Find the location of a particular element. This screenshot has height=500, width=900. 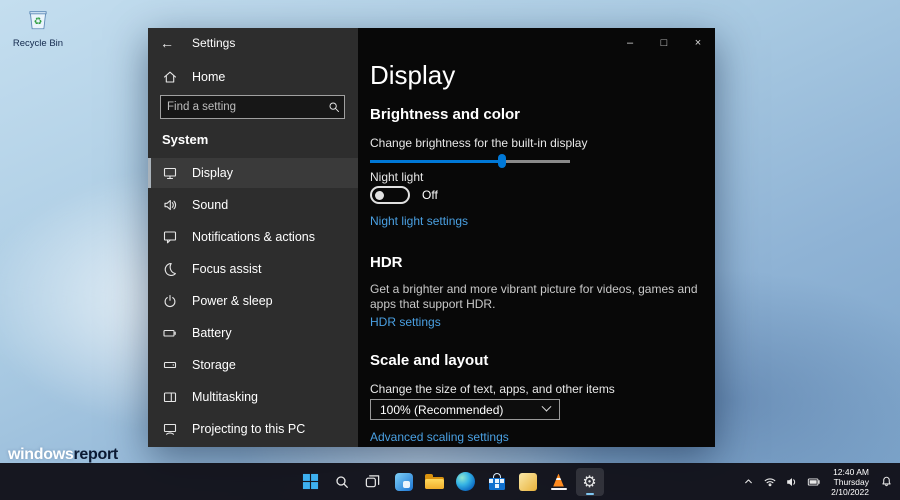

settings-button: ⚙ is located at coordinates (589, 481).